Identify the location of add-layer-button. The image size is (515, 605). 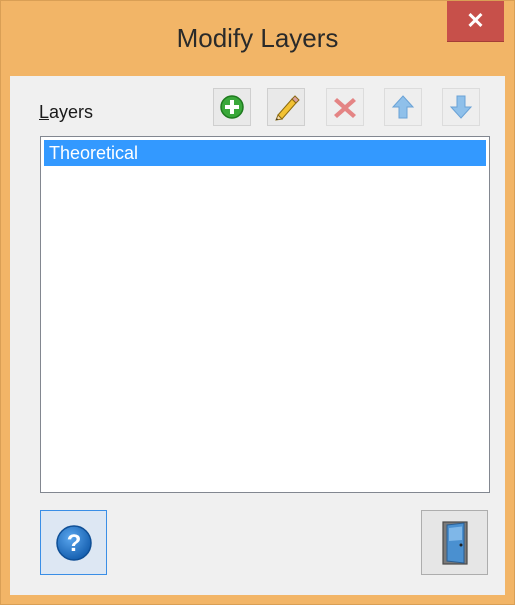
(232, 107).